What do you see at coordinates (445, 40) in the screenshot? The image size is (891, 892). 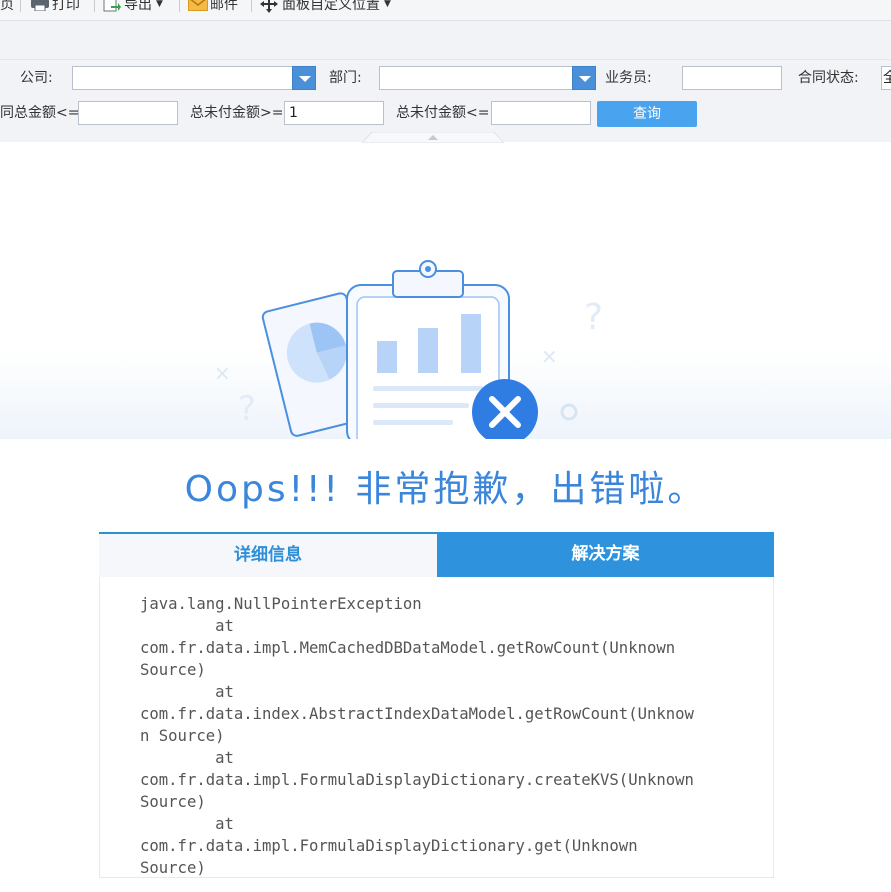 I see `toolbar-strip` at bounding box center [445, 40].